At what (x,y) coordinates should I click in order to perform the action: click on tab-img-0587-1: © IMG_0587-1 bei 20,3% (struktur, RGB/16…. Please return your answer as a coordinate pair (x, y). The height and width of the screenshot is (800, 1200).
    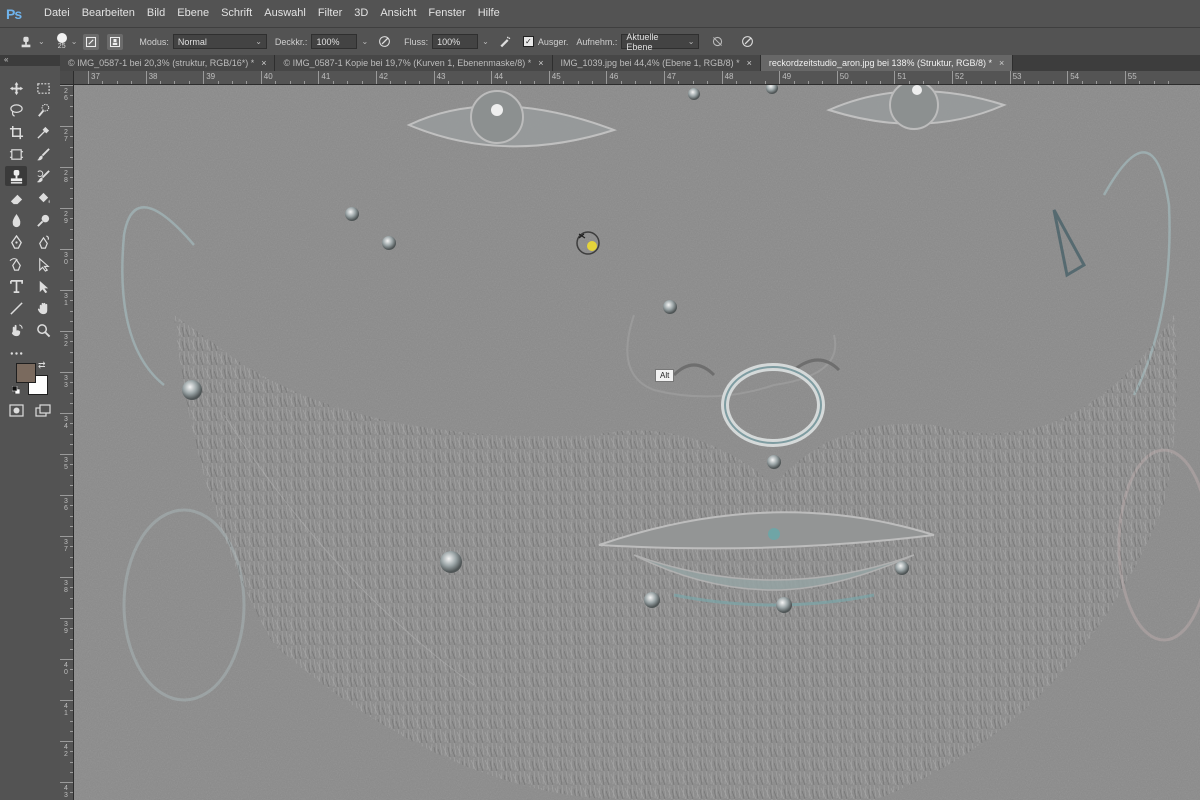
    Looking at the image, I should click on (168, 63).